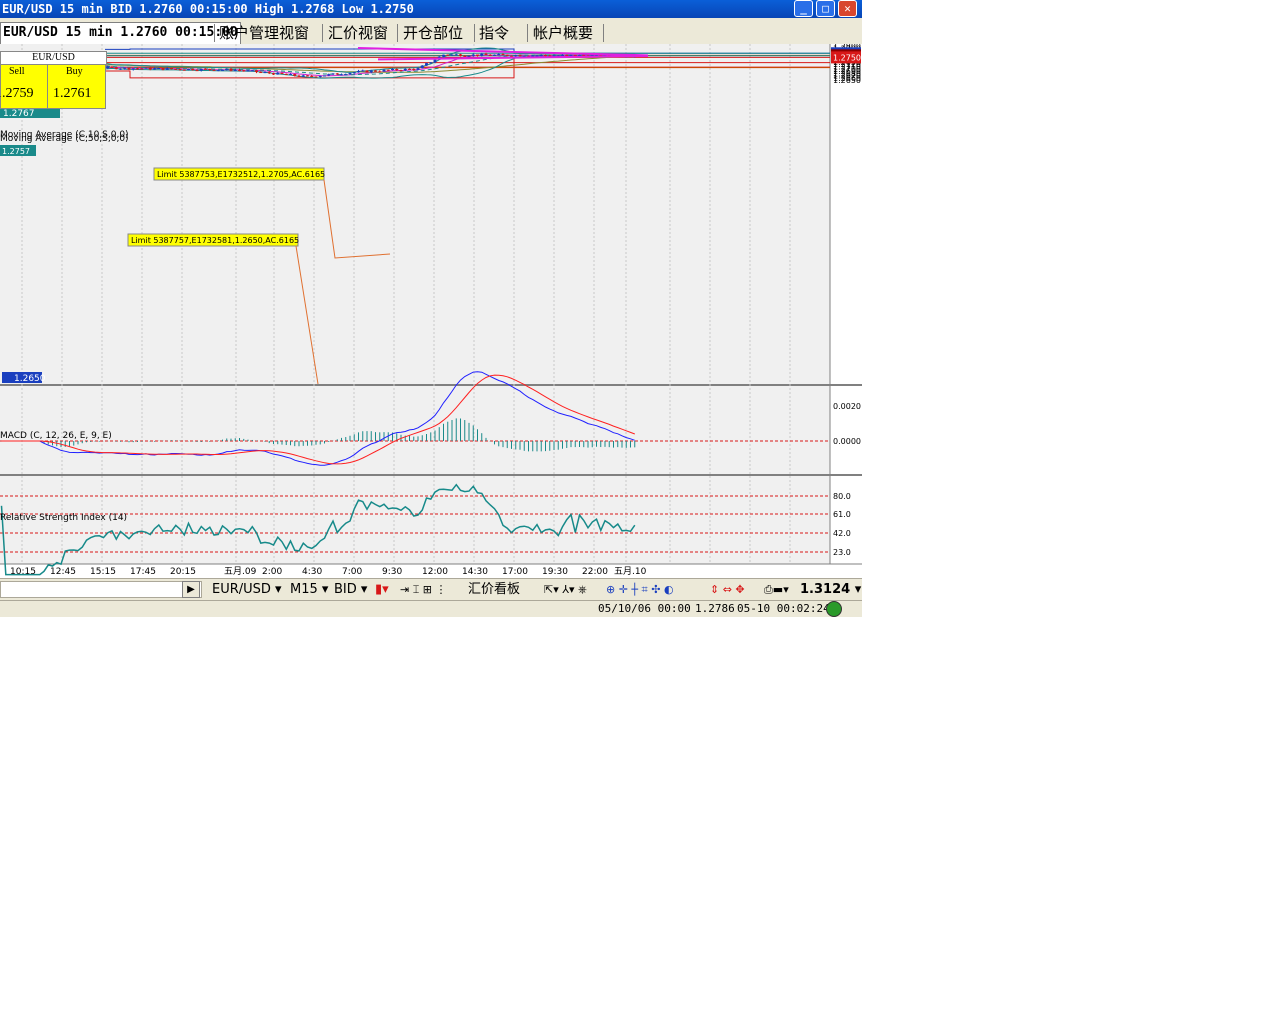  What do you see at coordinates (783, 608) in the screenshot?
I see `status-clock: 05-10 00:02:24` at bounding box center [783, 608].